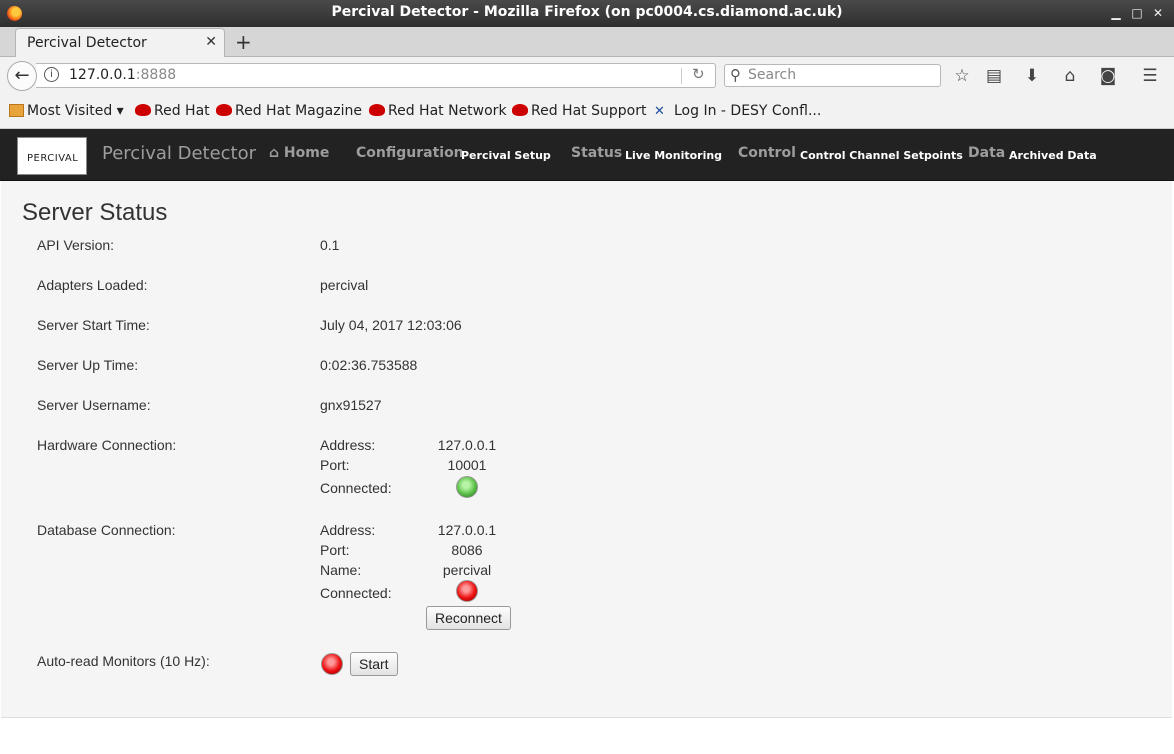 Image resolution: width=1174 pixels, height=754 pixels. What do you see at coordinates (16, 110) in the screenshot?
I see `folder-icon` at bounding box center [16, 110].